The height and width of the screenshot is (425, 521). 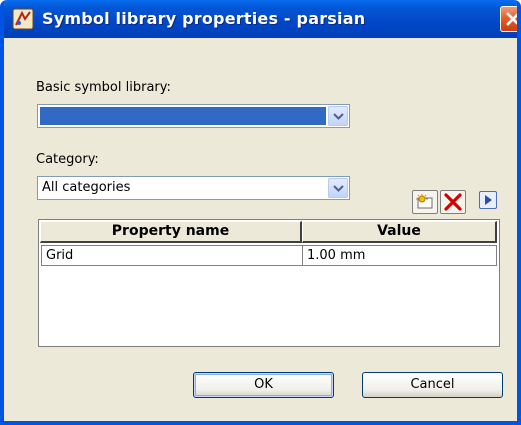 I want to click on ok-button: OK, so click(x=263, y=385).